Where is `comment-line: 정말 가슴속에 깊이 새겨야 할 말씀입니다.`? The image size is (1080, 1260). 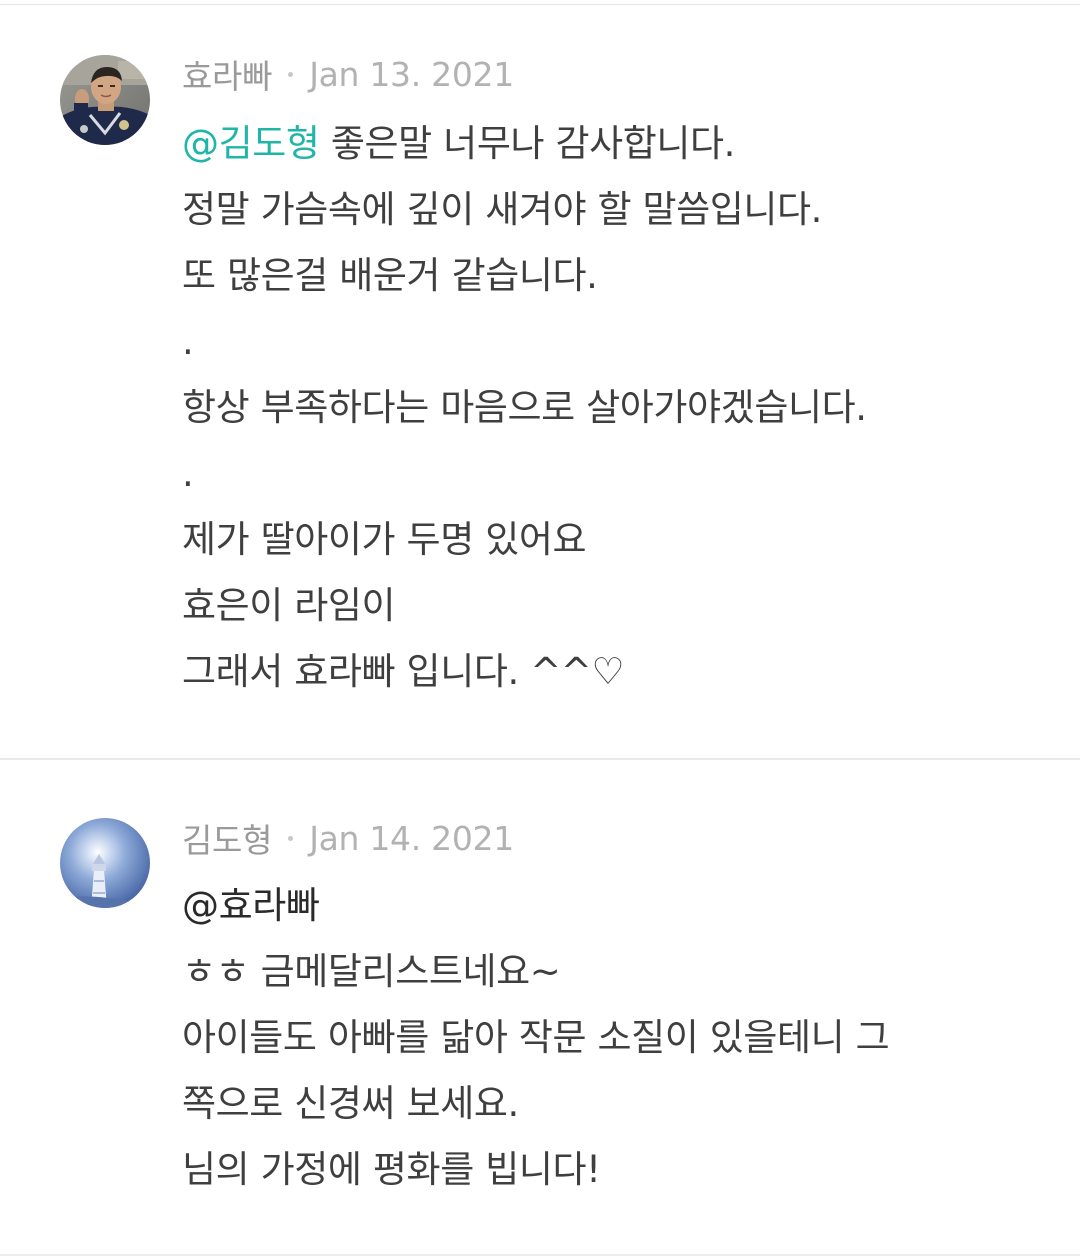
comment-line: 정말 가슴속에 깊이 새겨야 할 말씀입니다. is located at coordinates (502, 209).